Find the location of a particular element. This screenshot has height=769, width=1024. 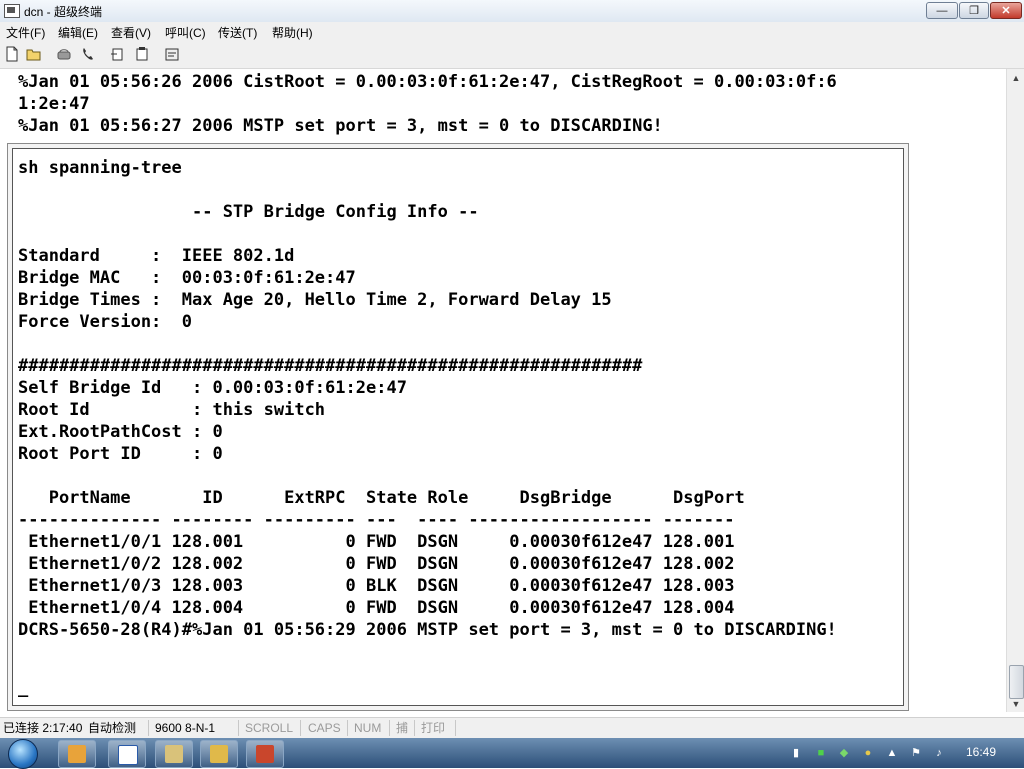

folder-icon is located at coordinates (77, 754).